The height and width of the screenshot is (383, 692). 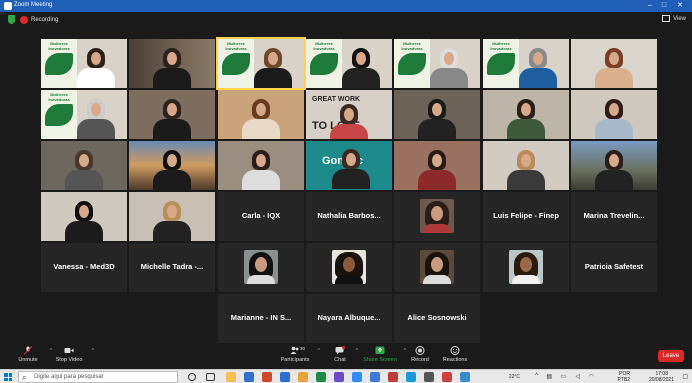 I want to click on stop-video-button: Stop Video ^, so click(x=73, y=357).